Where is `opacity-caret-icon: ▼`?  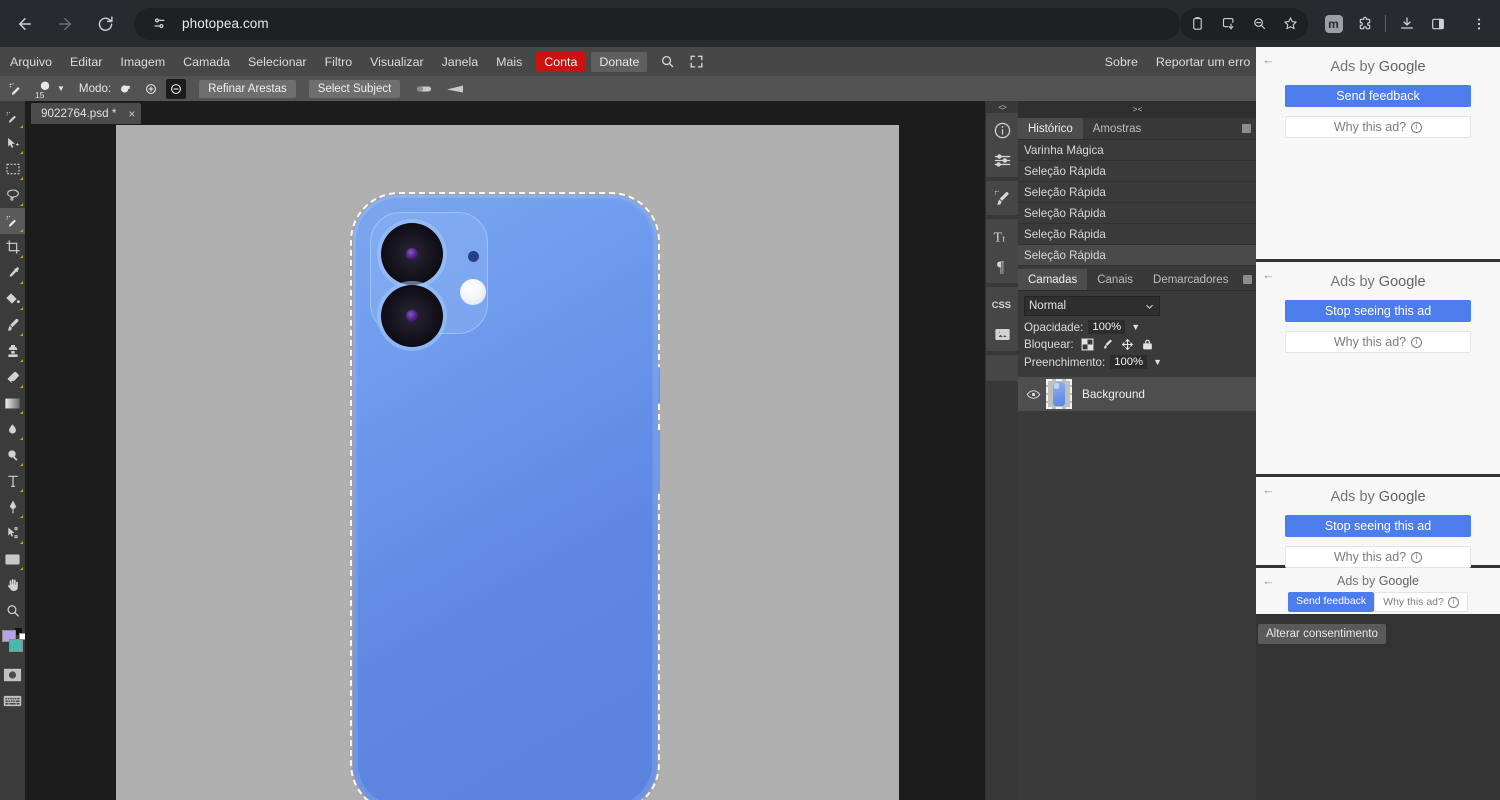
opacity-caret-icon: ▼ is located at coordinates (1135, 327).